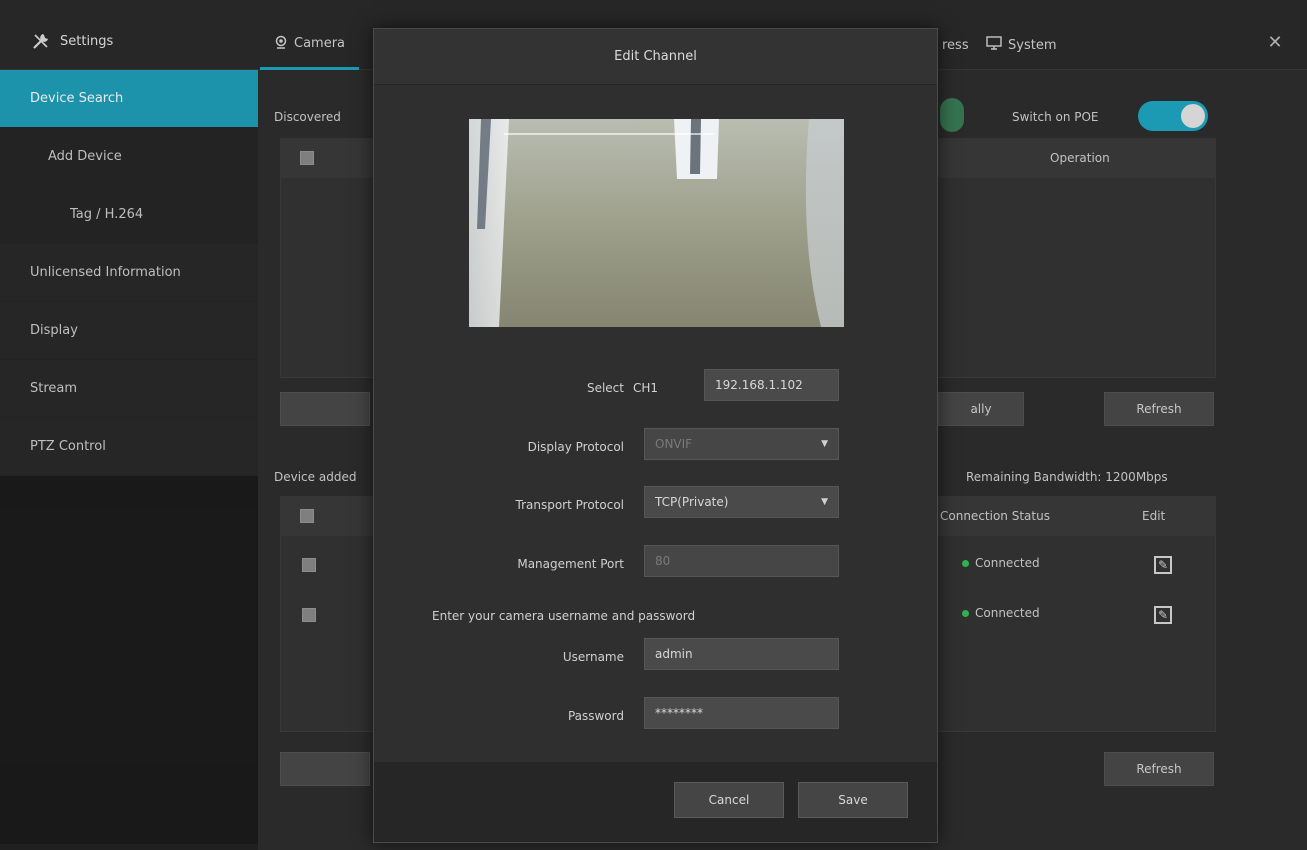 The width and height of the screenshot is (1307, 850). I want to click on button-label: Cancel, so click(729, 800).